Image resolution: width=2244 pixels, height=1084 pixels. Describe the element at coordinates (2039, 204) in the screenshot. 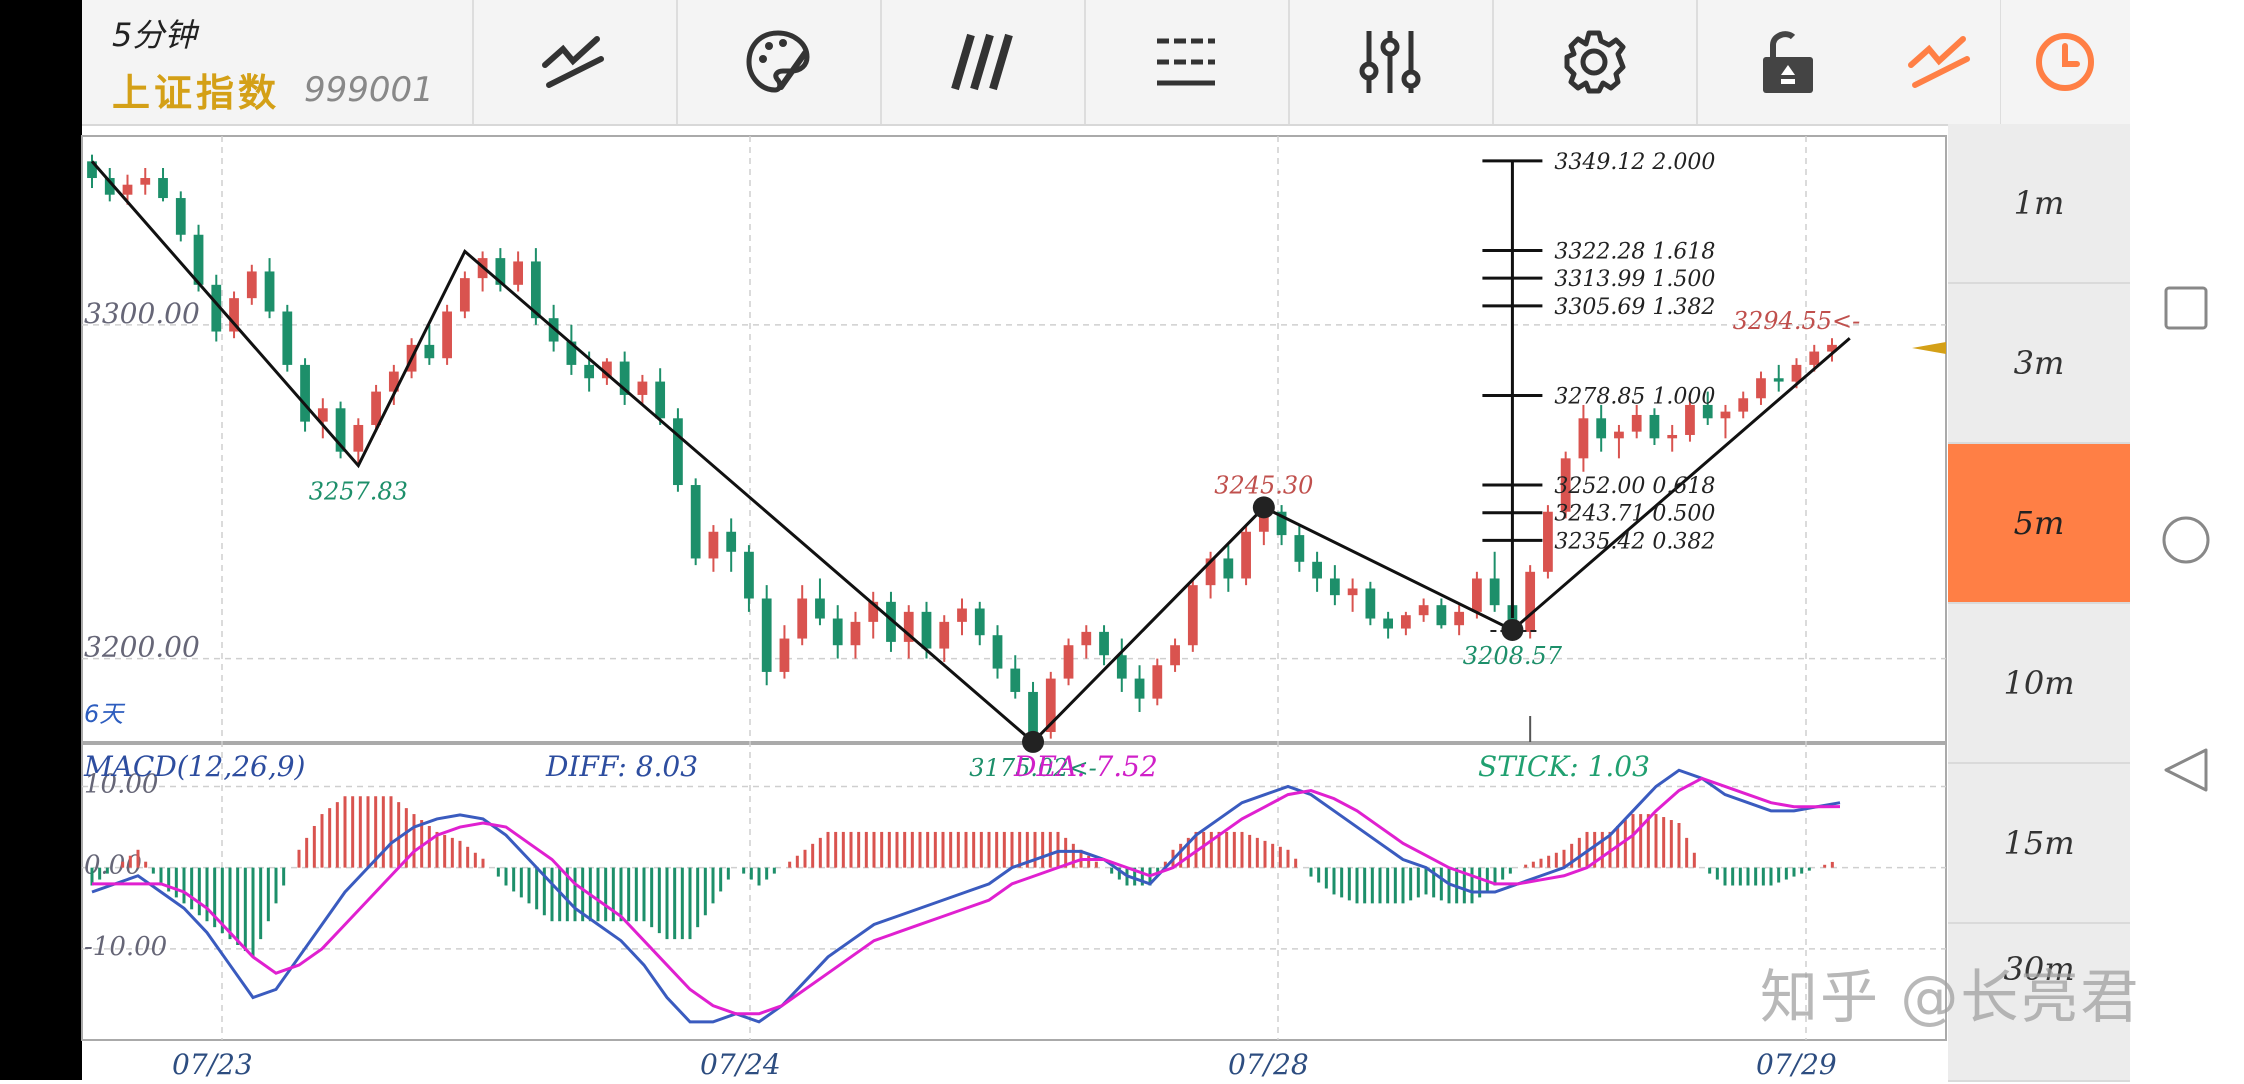

I see `period-1m: 1m` at that location.